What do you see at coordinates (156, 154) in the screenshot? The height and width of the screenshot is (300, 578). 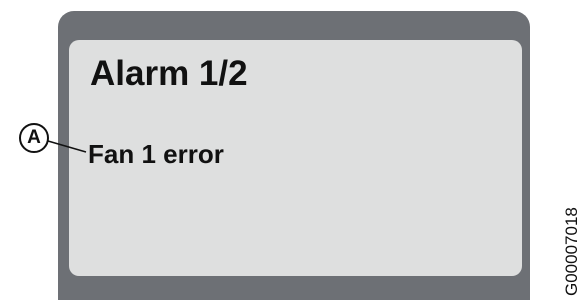 I see `alarm-message: Fan 1 error` at bounding box center [156, 154].